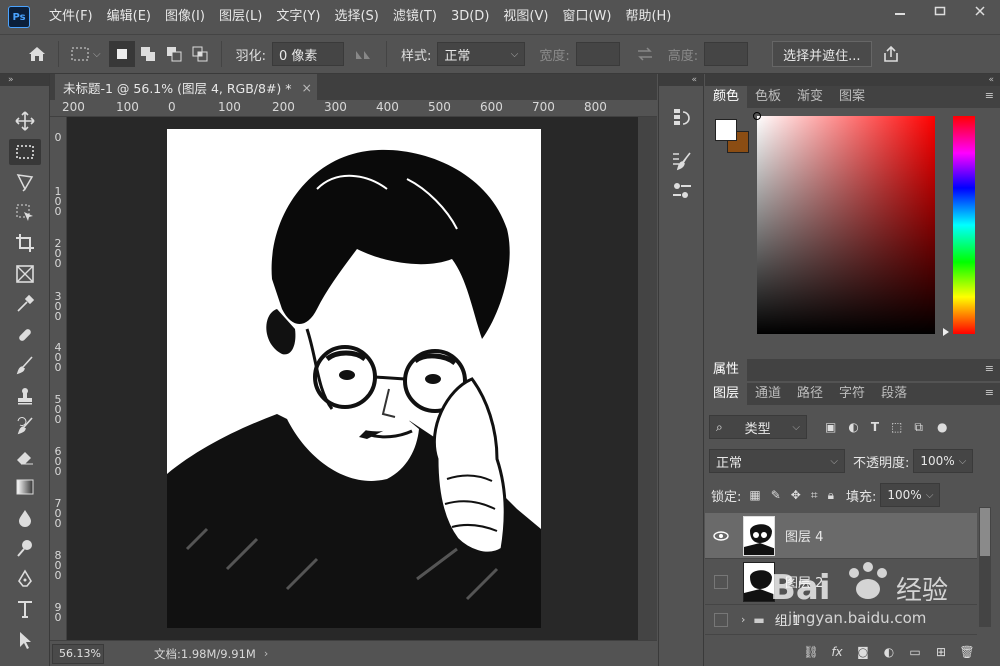 This screenshot has width=1000, height=666. I want to click on lasso-tool, so click(25, 182).